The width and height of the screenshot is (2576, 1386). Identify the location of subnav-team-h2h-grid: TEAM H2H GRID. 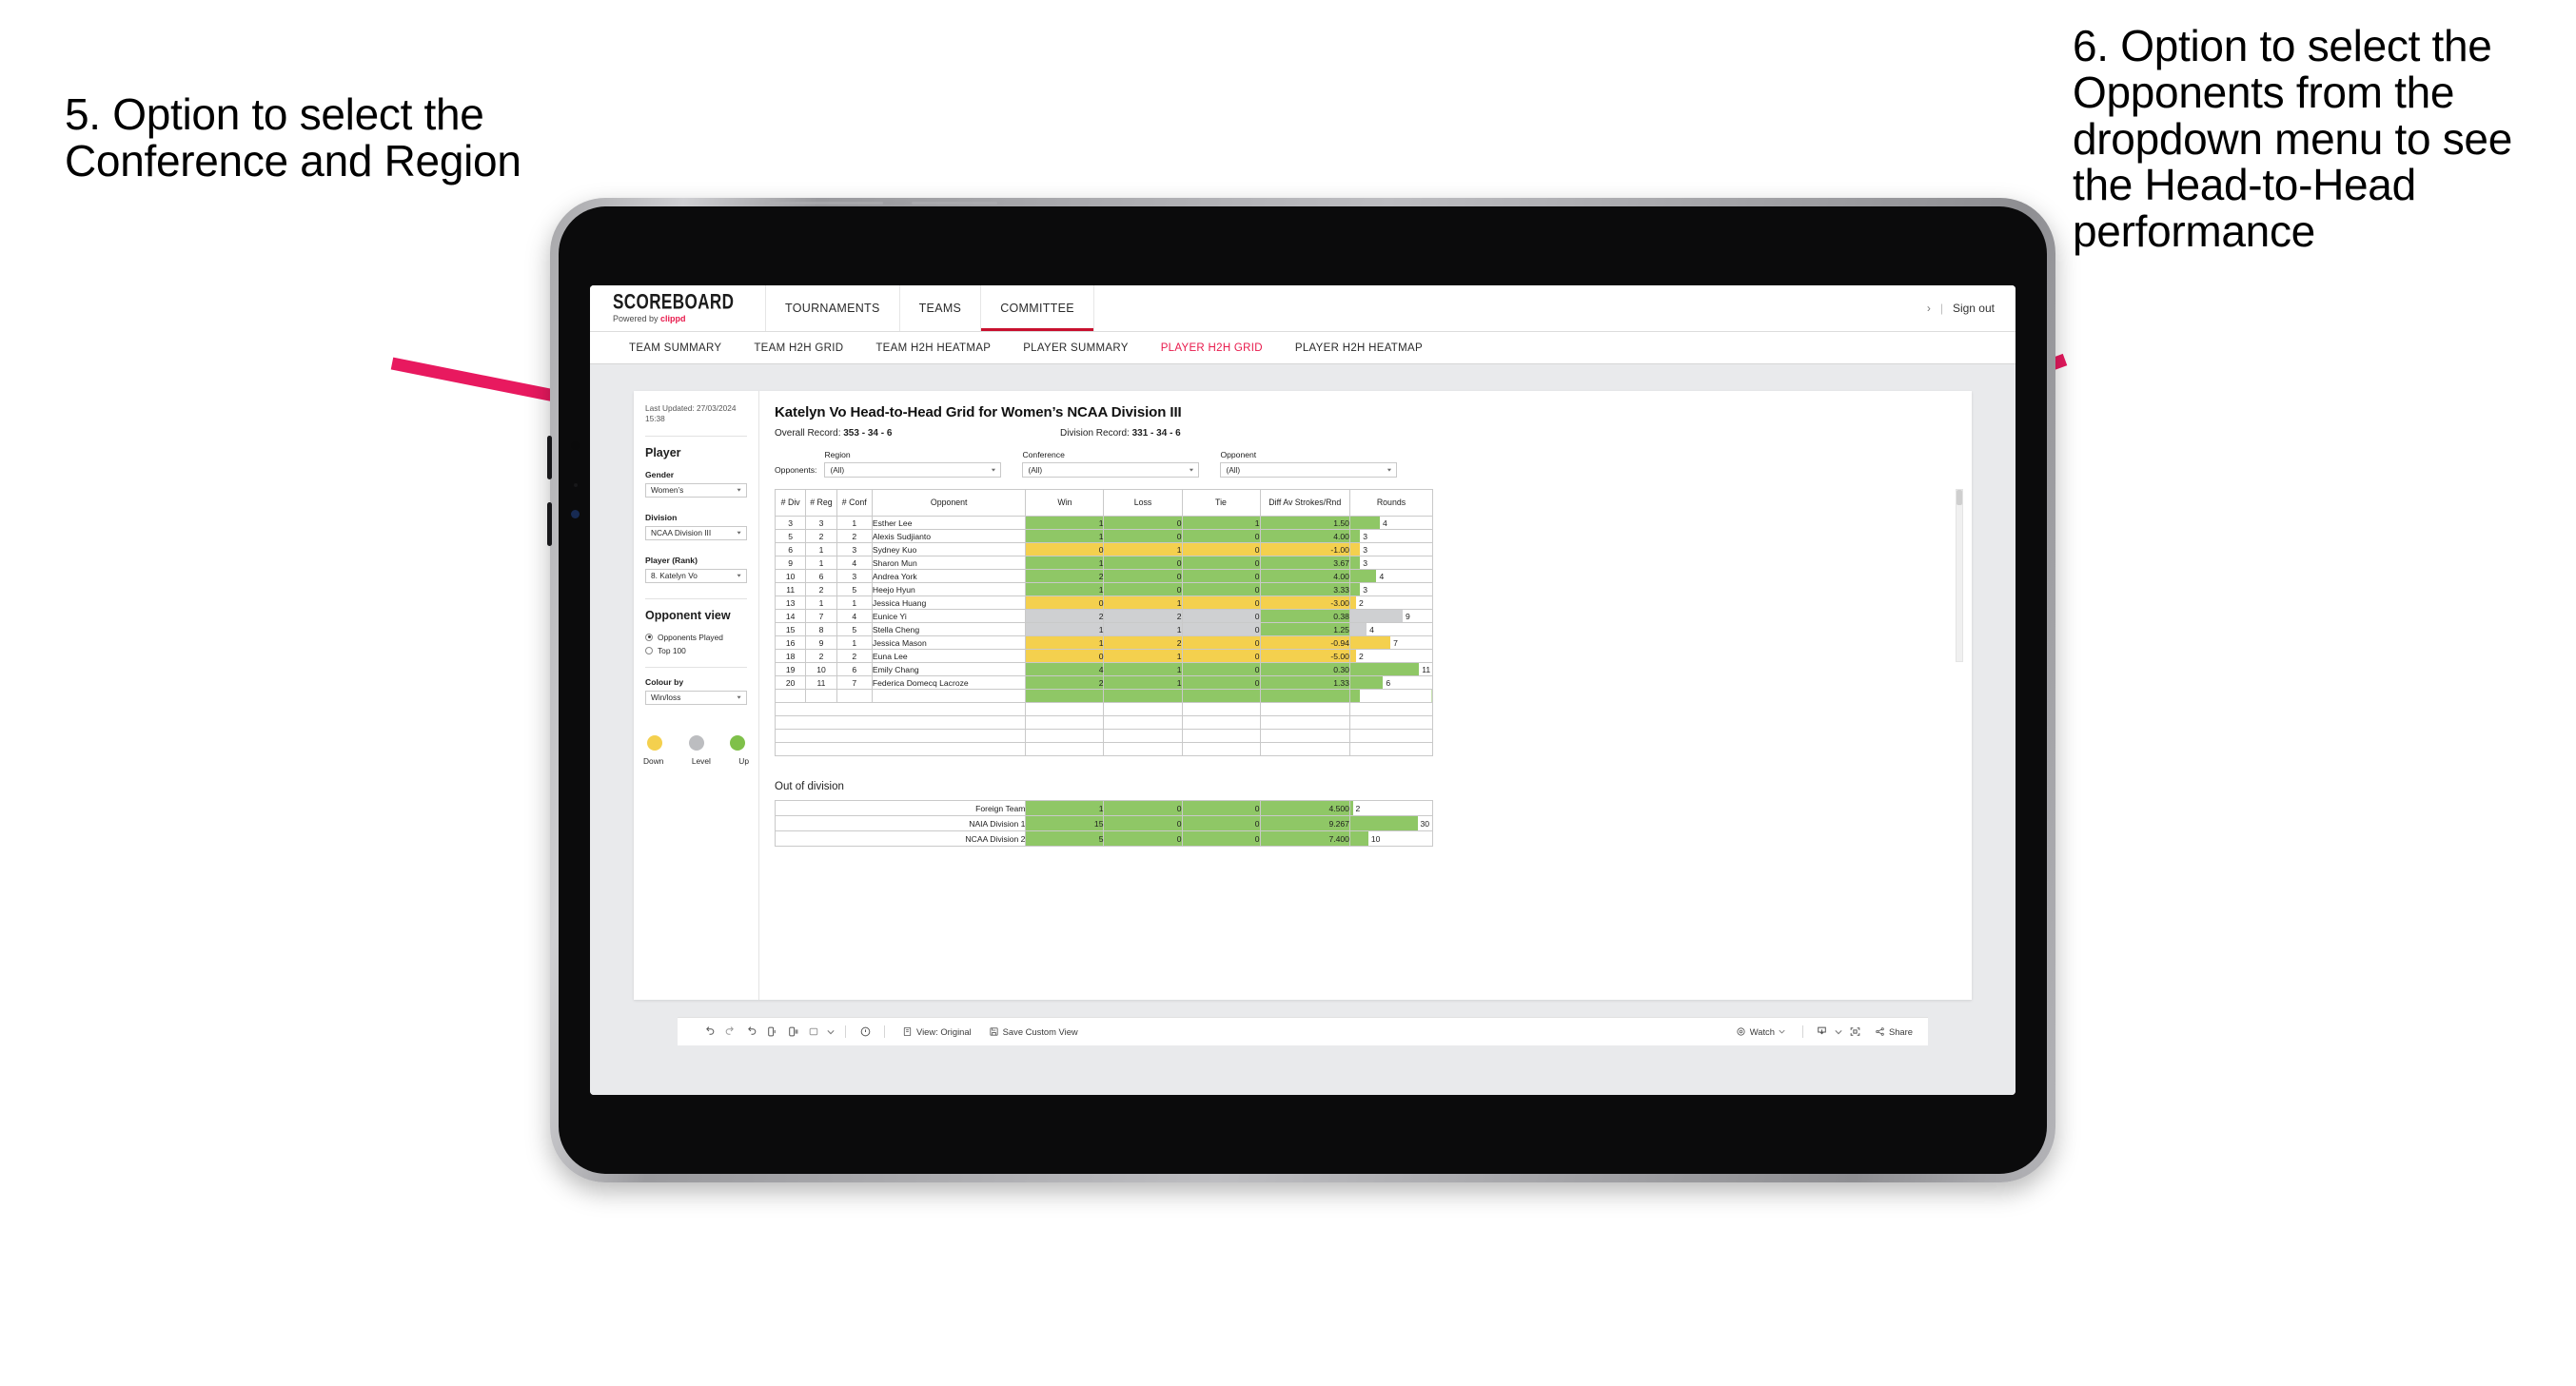
(798, 348).